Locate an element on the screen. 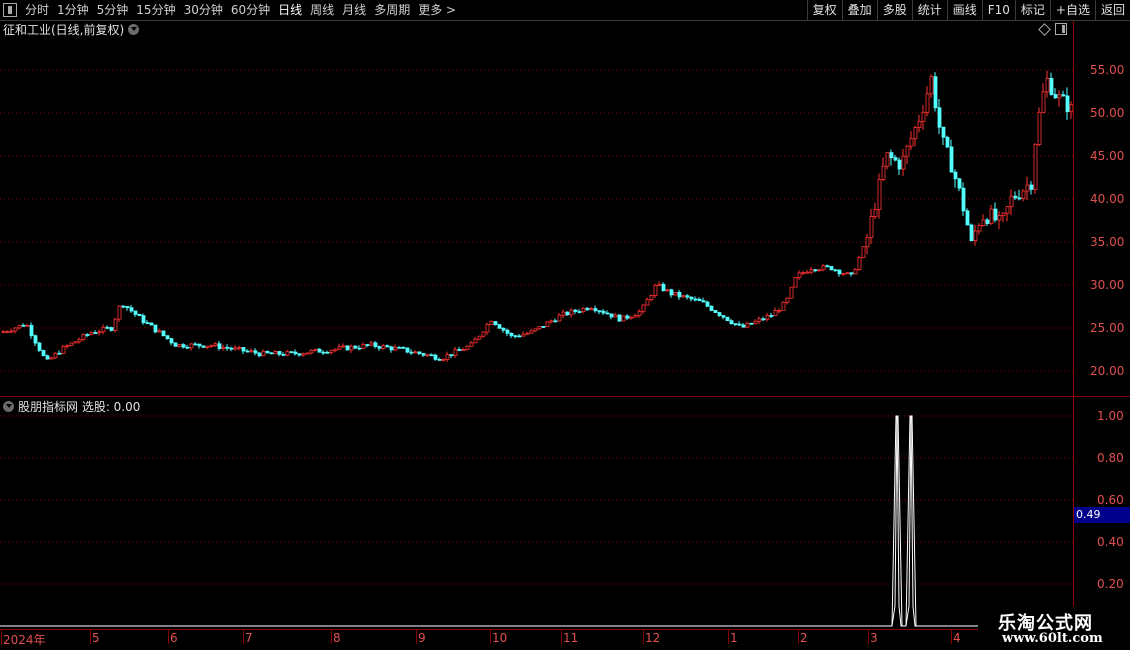 Image resolution: width=1130 pixels, height=650 pixels. toolbar-button-6: 标记 is located at coordinates (1032, 10).